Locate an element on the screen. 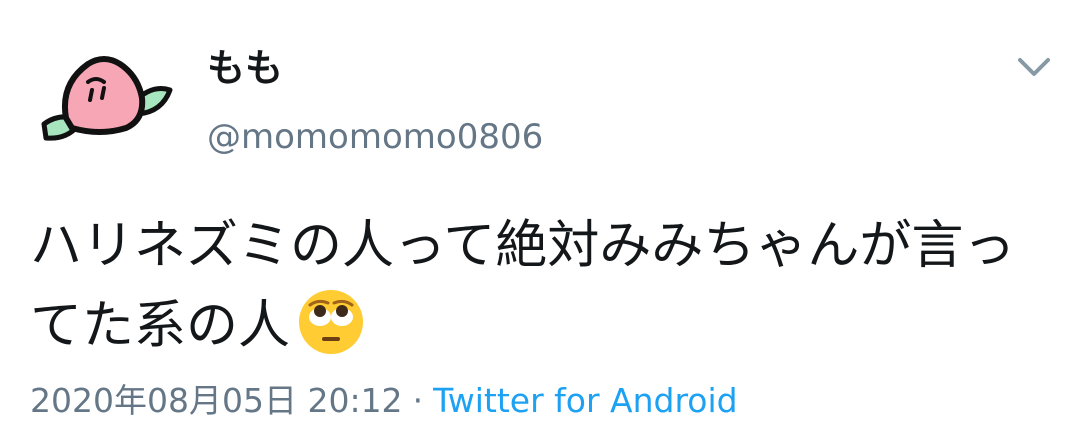 The width and height of the screenshot is (1080, 435). peach-icon is located at coordinates (107, 98).